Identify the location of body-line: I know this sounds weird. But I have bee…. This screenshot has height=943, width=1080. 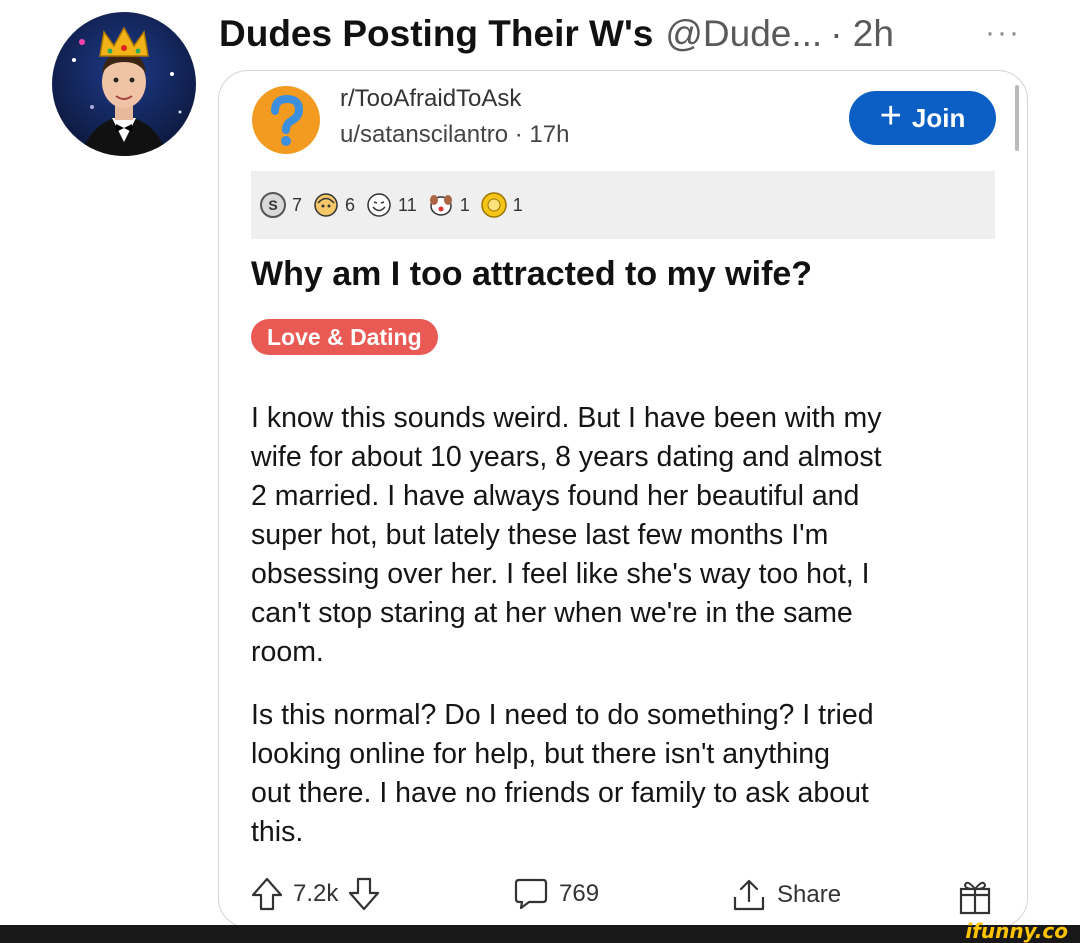
(566, 418).